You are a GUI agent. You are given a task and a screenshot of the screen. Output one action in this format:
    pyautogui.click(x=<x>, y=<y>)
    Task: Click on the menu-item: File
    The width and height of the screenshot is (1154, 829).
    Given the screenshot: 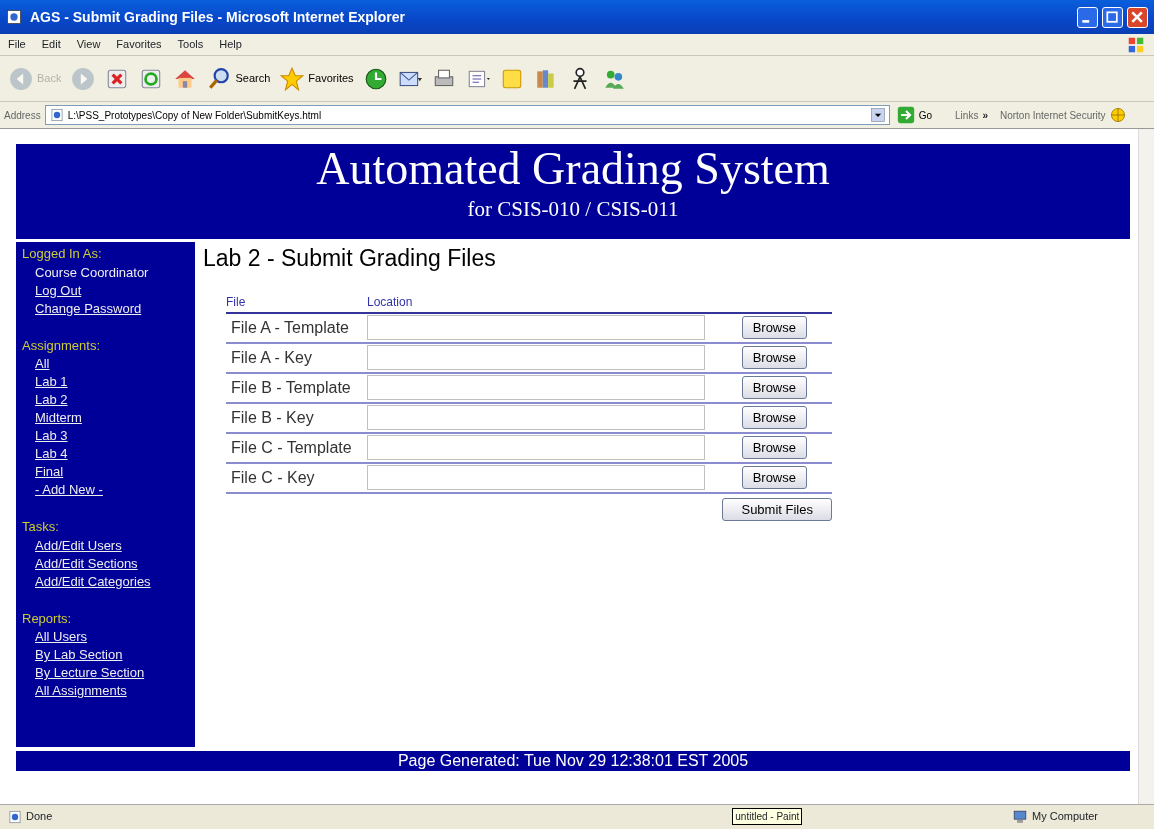 What is the action you would take?
    pyautogui.click(x=17, y=44)
    